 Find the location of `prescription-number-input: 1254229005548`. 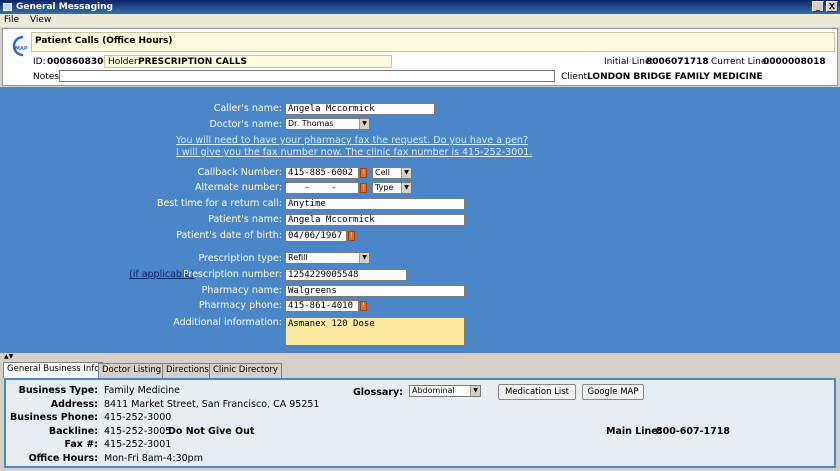

prescription-number-input: 1254229005548 is located at coordinates (346, 275).